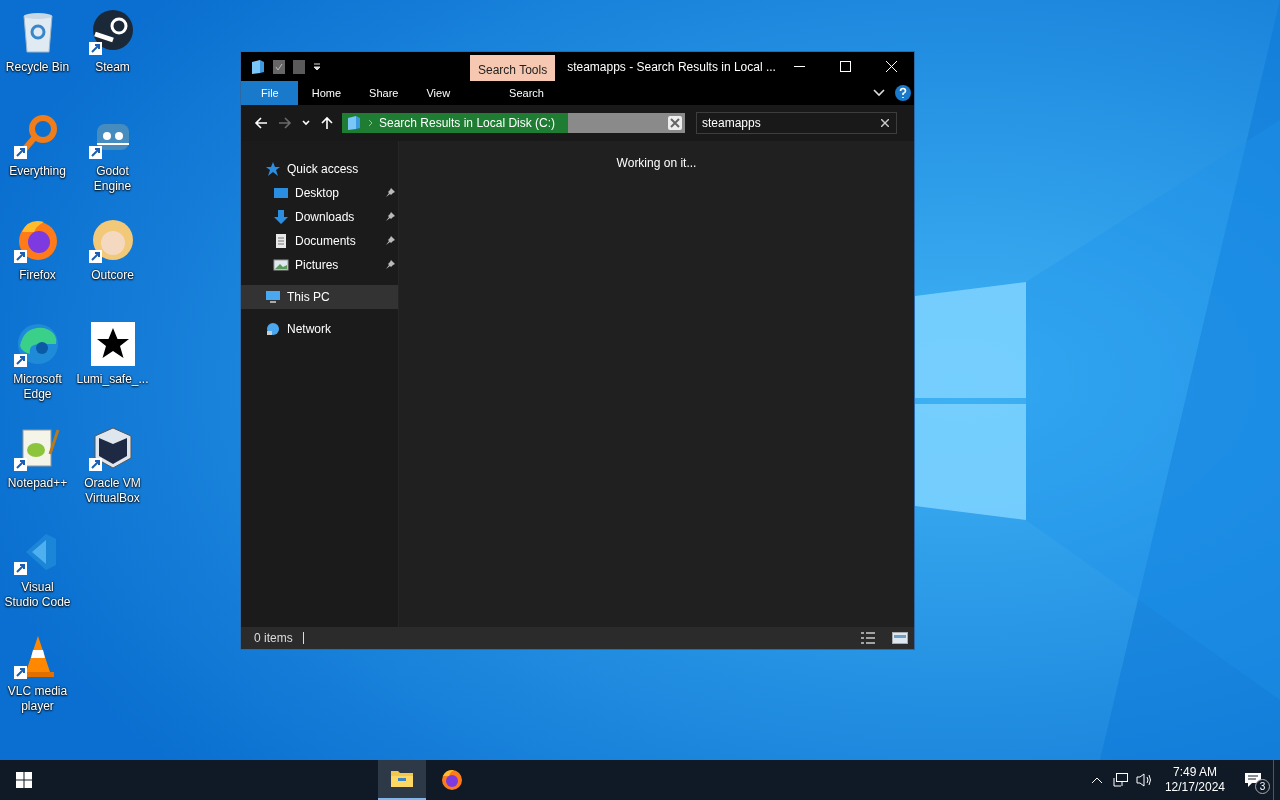 The image size is (1280, 800). I want to click on desktop-shortcut: Visual Studio Code, so click(37, 567).